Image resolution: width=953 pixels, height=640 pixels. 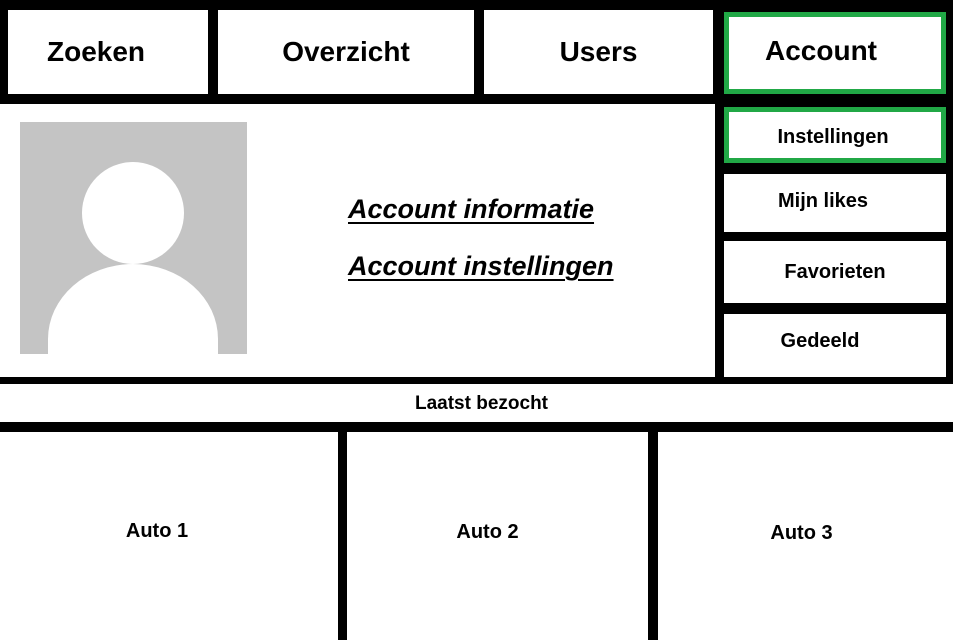 What do you see at coordinates (821, 50) in the screenshot?
I see `tab-account-label: Account` at bounding box center [821, 50].